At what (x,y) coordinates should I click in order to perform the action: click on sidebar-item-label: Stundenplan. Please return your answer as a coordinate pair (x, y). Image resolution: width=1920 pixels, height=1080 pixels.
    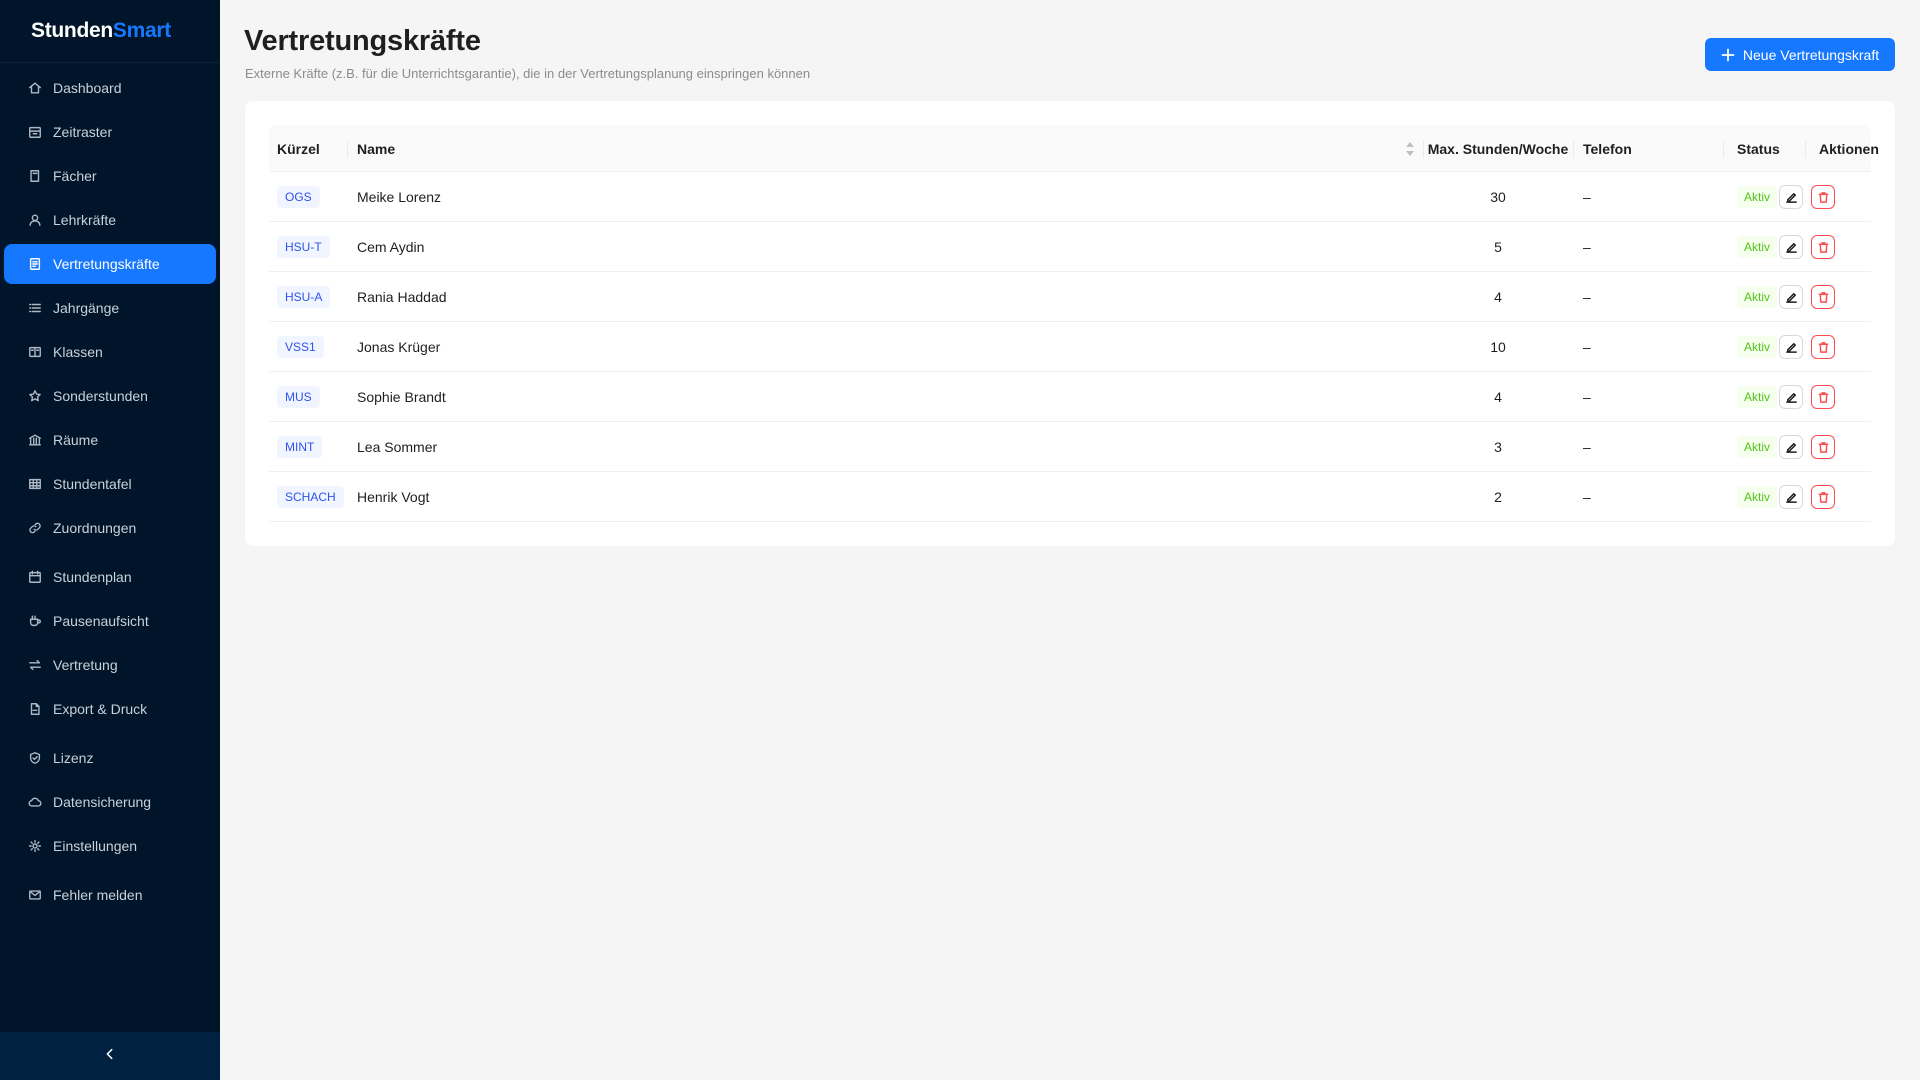
    Looking at the image, I should click on (92, 577).